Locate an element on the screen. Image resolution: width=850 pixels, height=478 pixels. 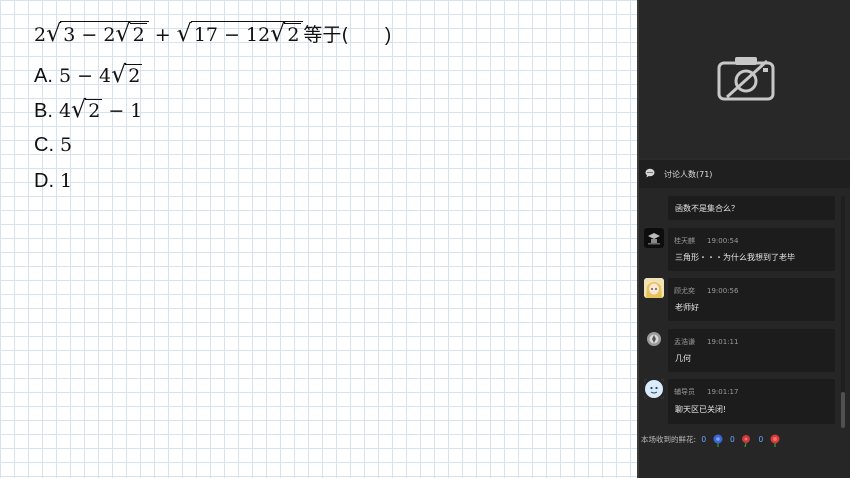
flower-count-red: 0 is located at coordinates (732, 439).